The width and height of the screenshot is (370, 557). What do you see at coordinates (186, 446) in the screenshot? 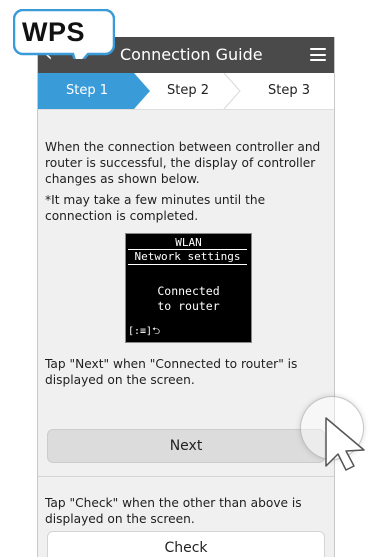
I see `next-button: Next` at bounding box center [186, 446].